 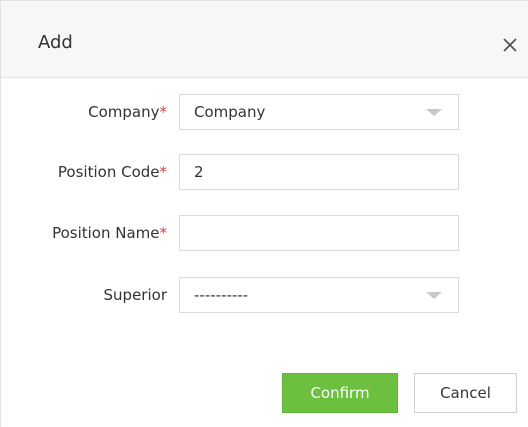 I want to click on position-name-row: Position Name*, so click(x=264, y=233).